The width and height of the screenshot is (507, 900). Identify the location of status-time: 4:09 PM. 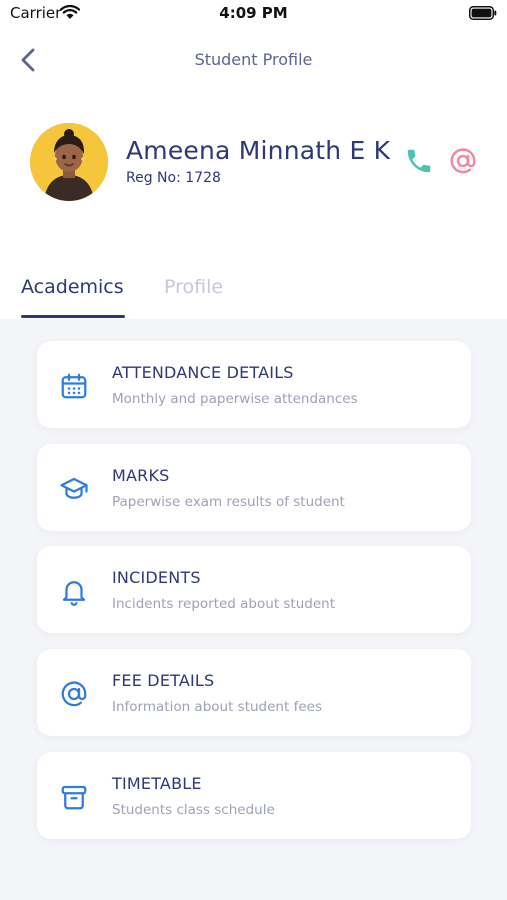
(253, 13).